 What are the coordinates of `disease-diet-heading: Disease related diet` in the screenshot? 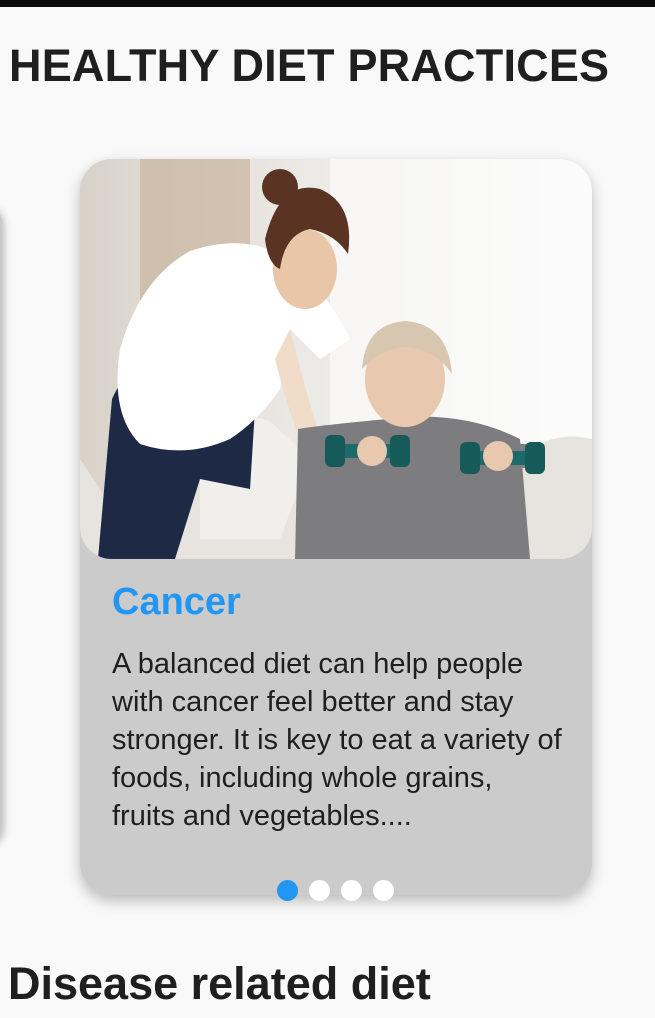 It's located at (219, 983).